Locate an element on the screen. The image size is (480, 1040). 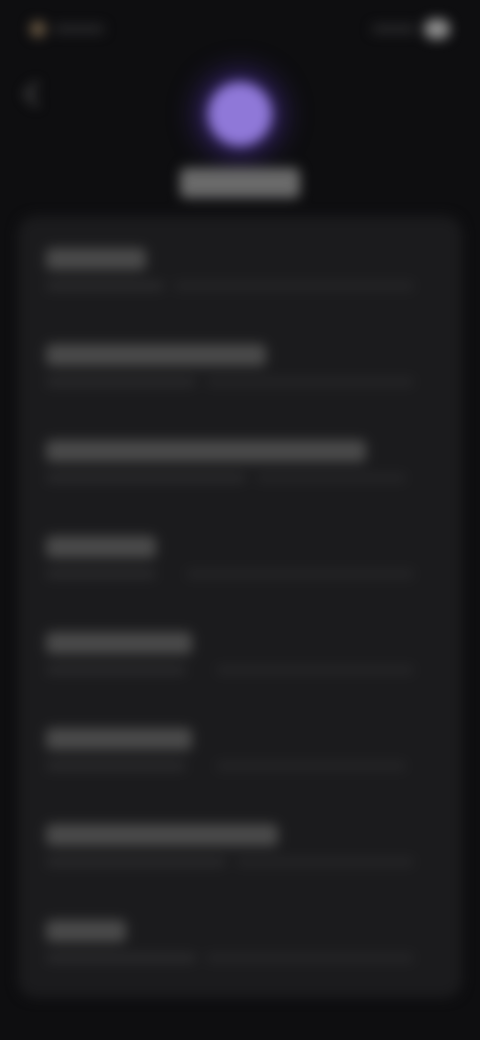
signal-icon is located at coordinates (394, 29).